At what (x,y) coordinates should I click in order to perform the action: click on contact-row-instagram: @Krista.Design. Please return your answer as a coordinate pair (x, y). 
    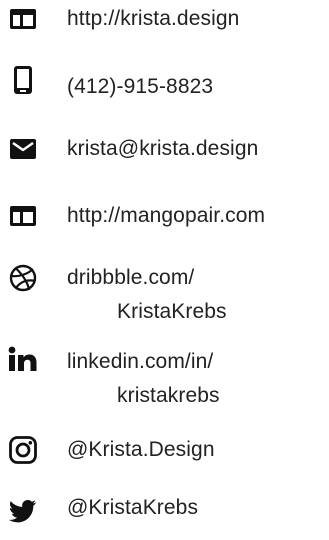
    Looking at the image, I should click on (164, 450).